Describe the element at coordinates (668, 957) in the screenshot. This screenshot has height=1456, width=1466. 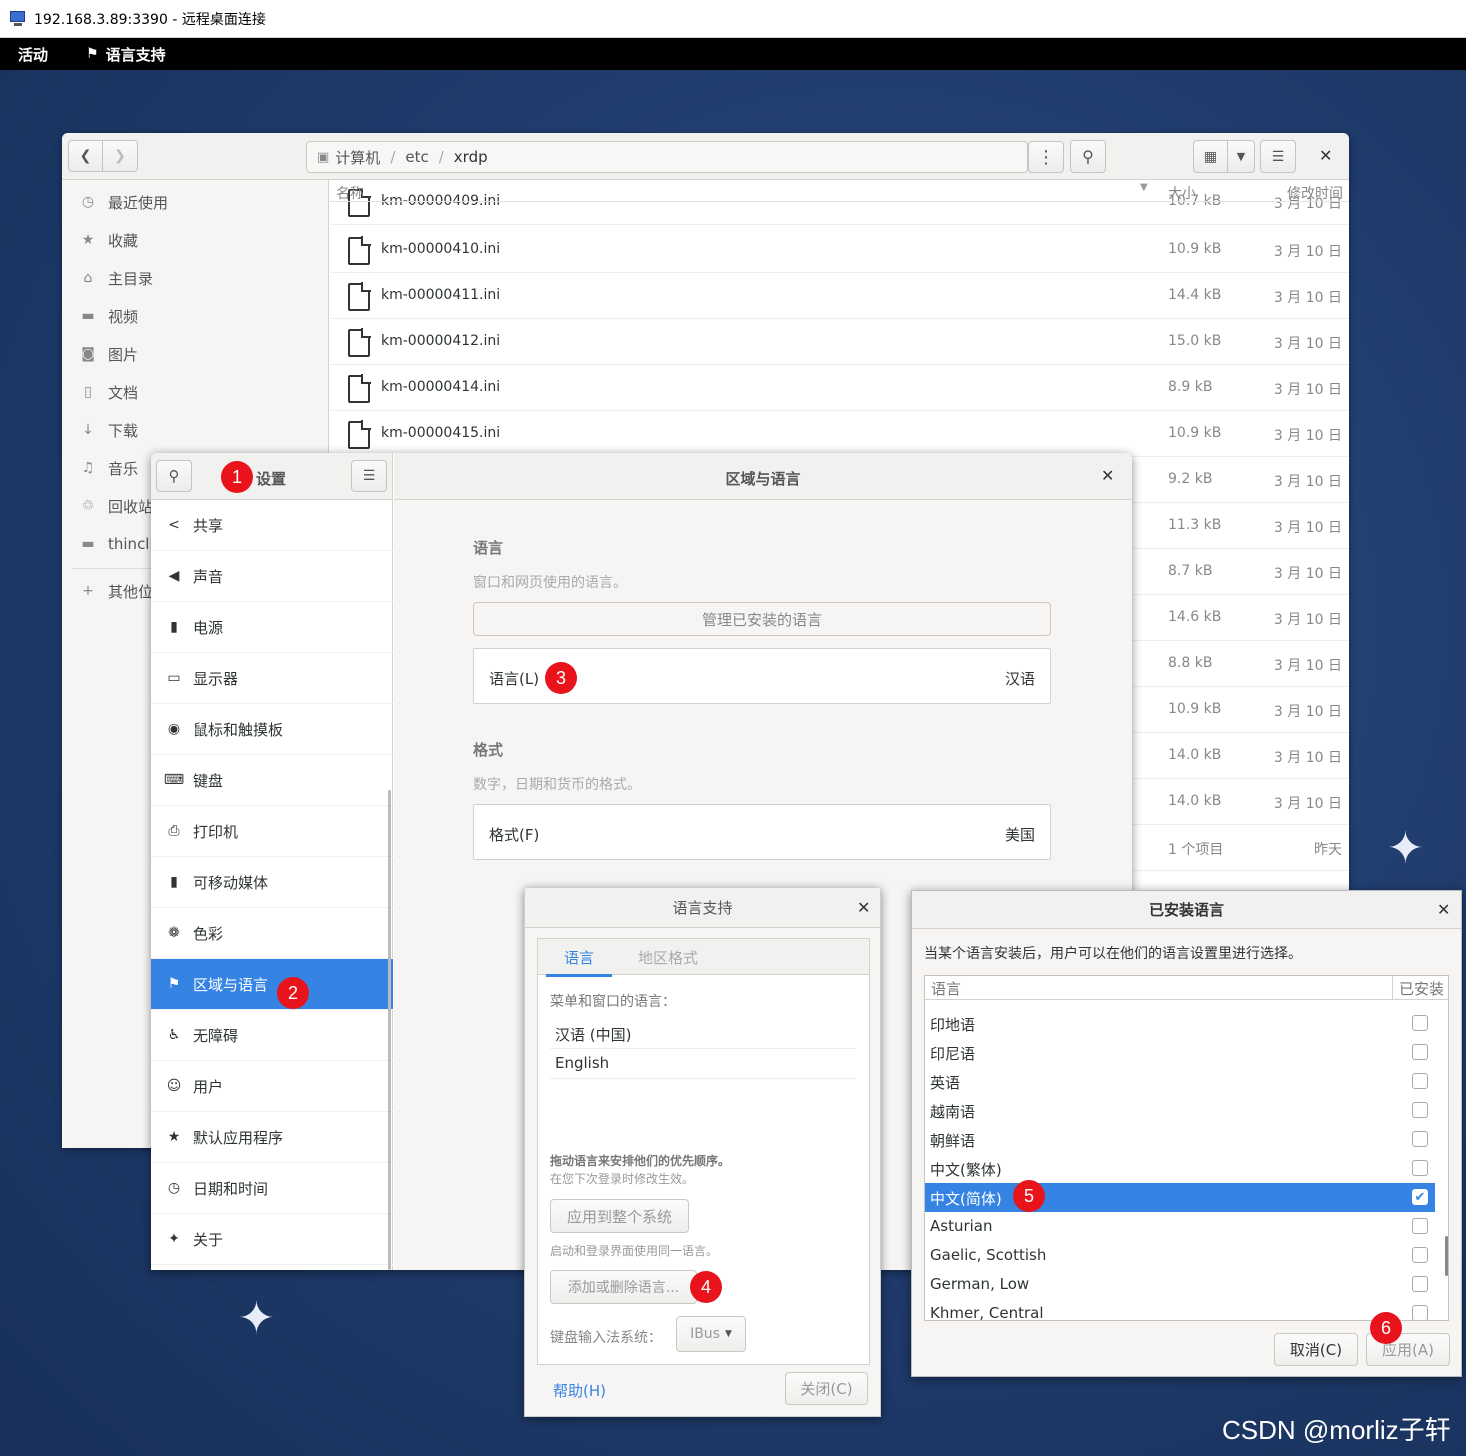
I see `tab-regional-formats: 地区格式` at that location.